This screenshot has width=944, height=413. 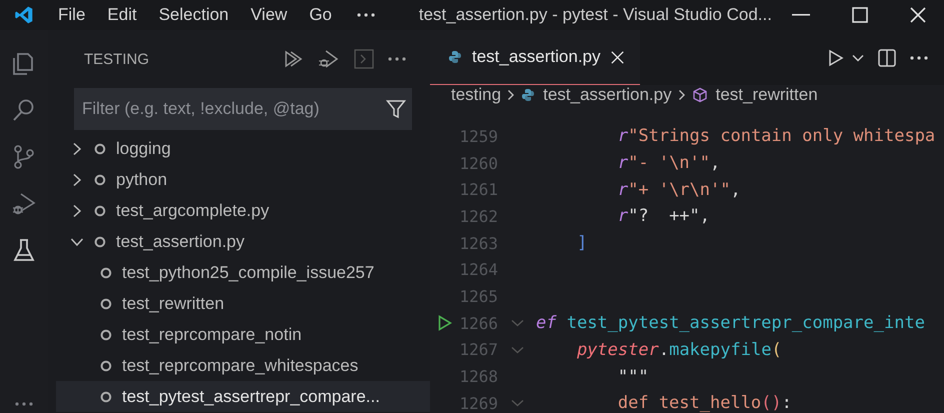 I want to click on split-editor-icon, so click(x=887, y=57).